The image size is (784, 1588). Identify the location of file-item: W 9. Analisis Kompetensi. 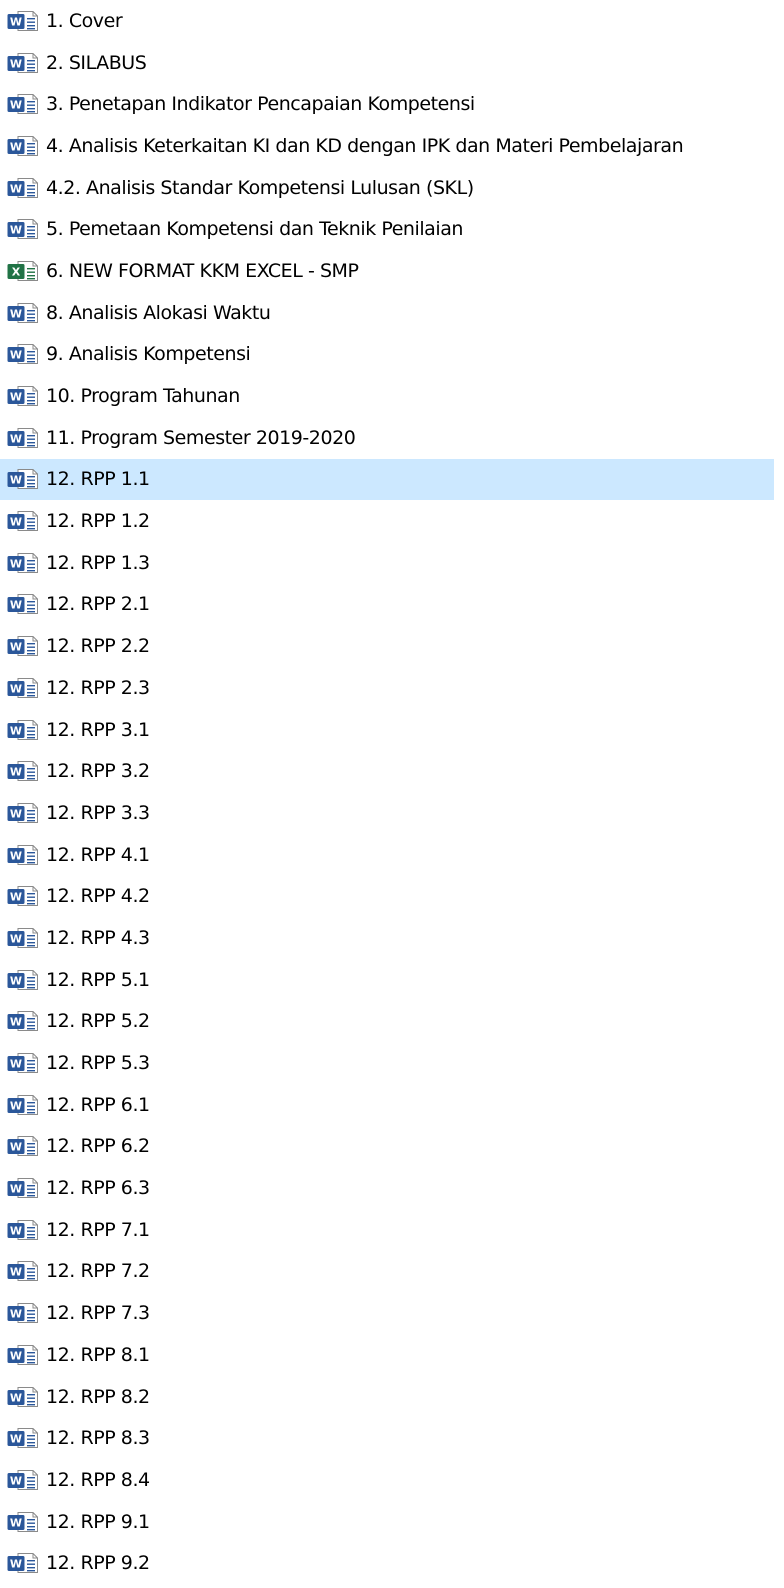
(387, 355).